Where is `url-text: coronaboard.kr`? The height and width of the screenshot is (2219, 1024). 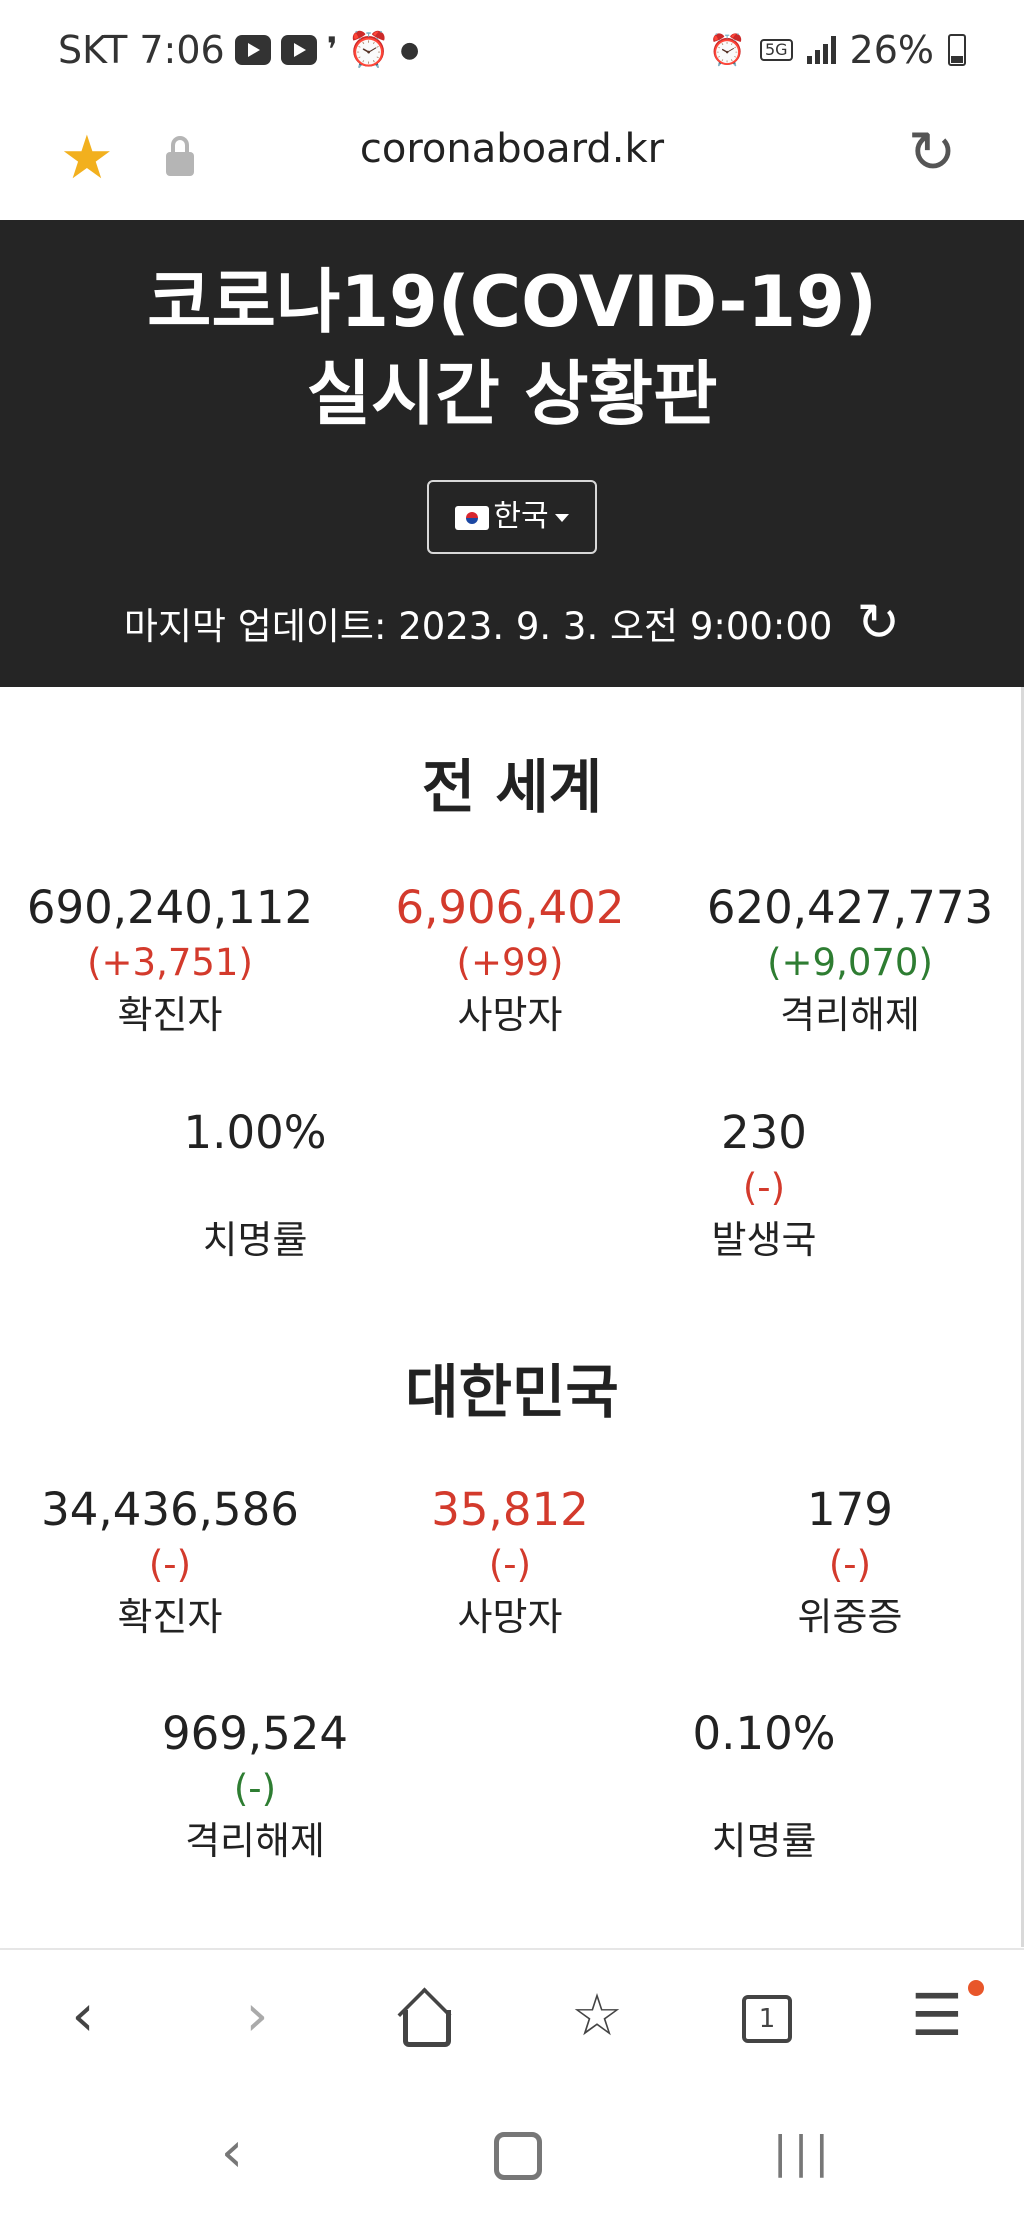
url-text: coronaboard.kr is located at coordinates (512, 149).